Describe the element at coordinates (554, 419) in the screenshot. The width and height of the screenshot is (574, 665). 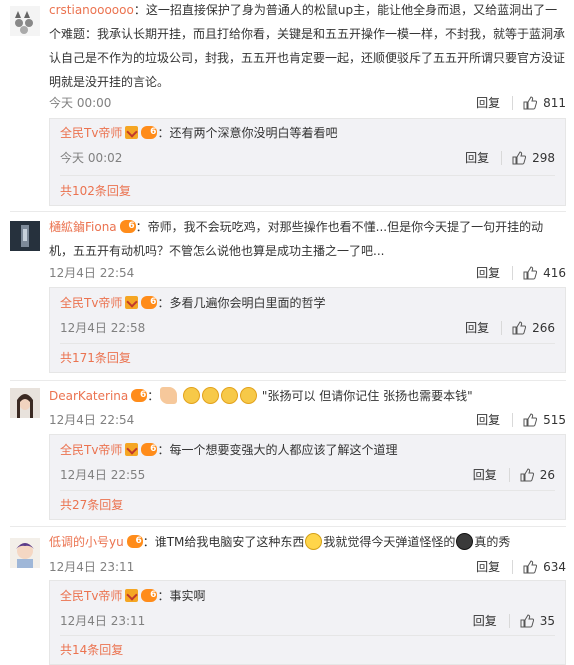
I see `like-count: 515` at that location.